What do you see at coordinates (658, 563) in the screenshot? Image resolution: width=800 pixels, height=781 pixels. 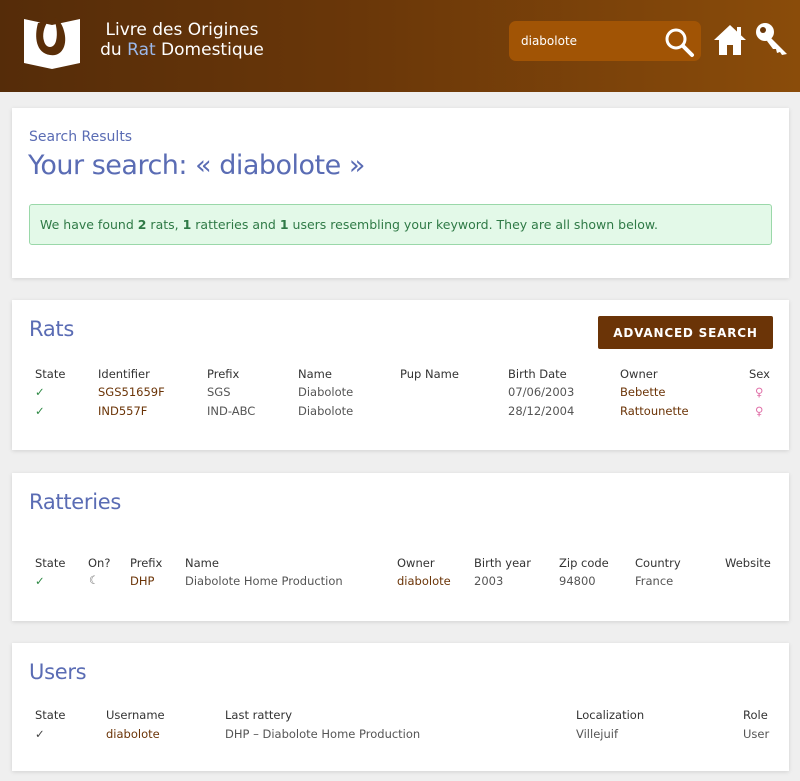 I see `col-header-country: Country` at bounding box center [658, 563].